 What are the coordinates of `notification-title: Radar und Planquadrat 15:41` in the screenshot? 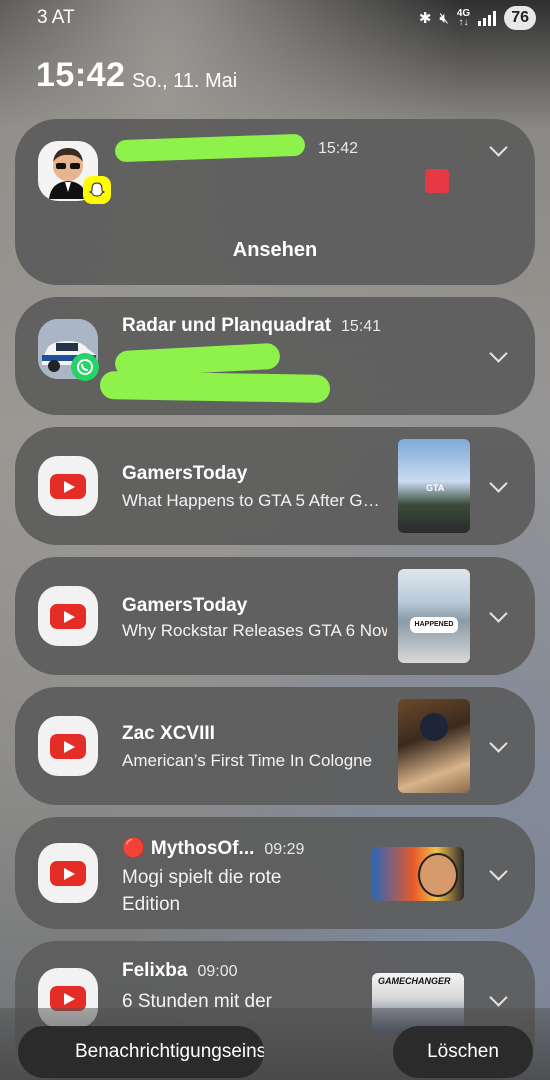 It's located at (252, 325).